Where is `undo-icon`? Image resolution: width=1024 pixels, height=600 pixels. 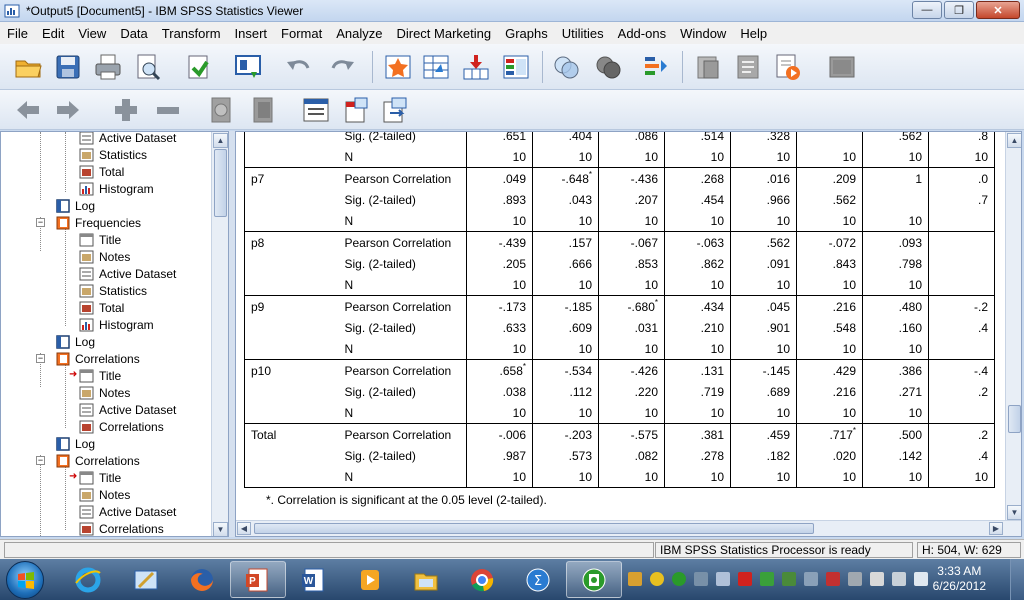
undo-icon is located at coordinates (298, 67).